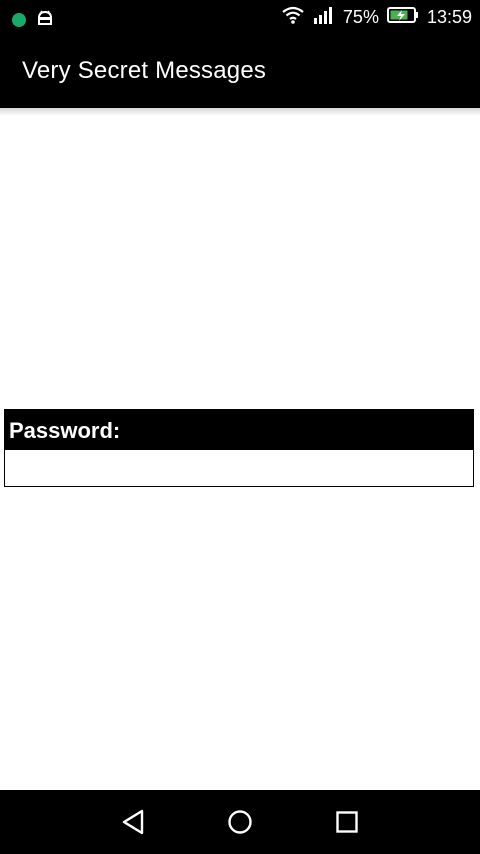 The image size is (480, 854). What do you see at coordinates (324, 17) in the screenshot?
I see `signal-icon` at bounding box center [324, 17].